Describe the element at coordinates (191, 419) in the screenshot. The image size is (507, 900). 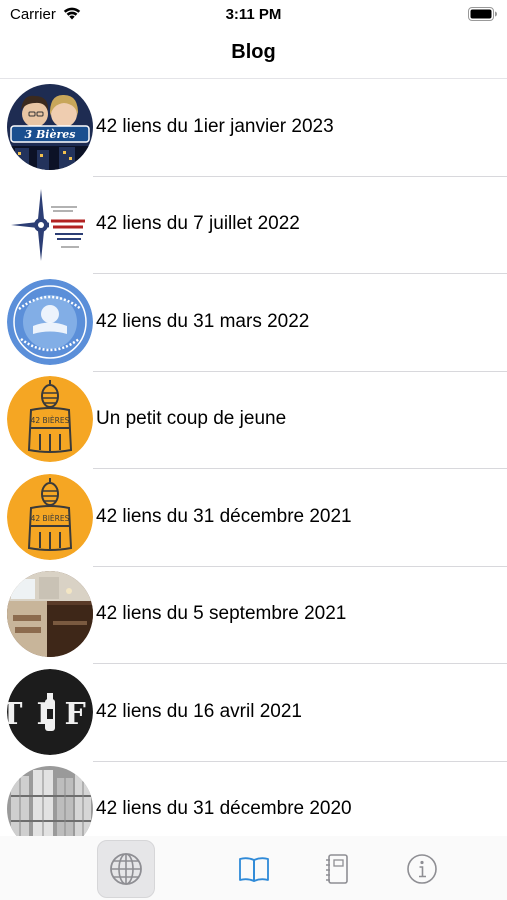
I see `post-title: Un petit coup de jeune` at that location.